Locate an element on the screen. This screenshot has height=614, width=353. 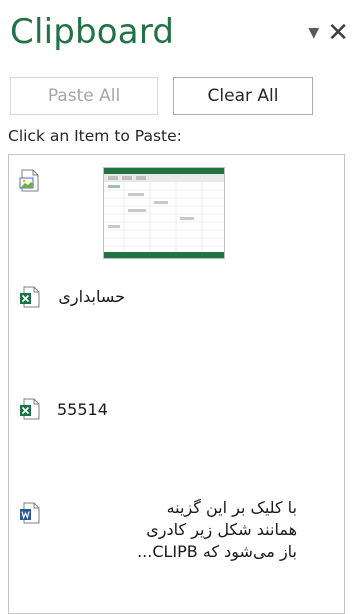
click-item-hint: Click an Item to Paste: is located at coordinates (95, 136).